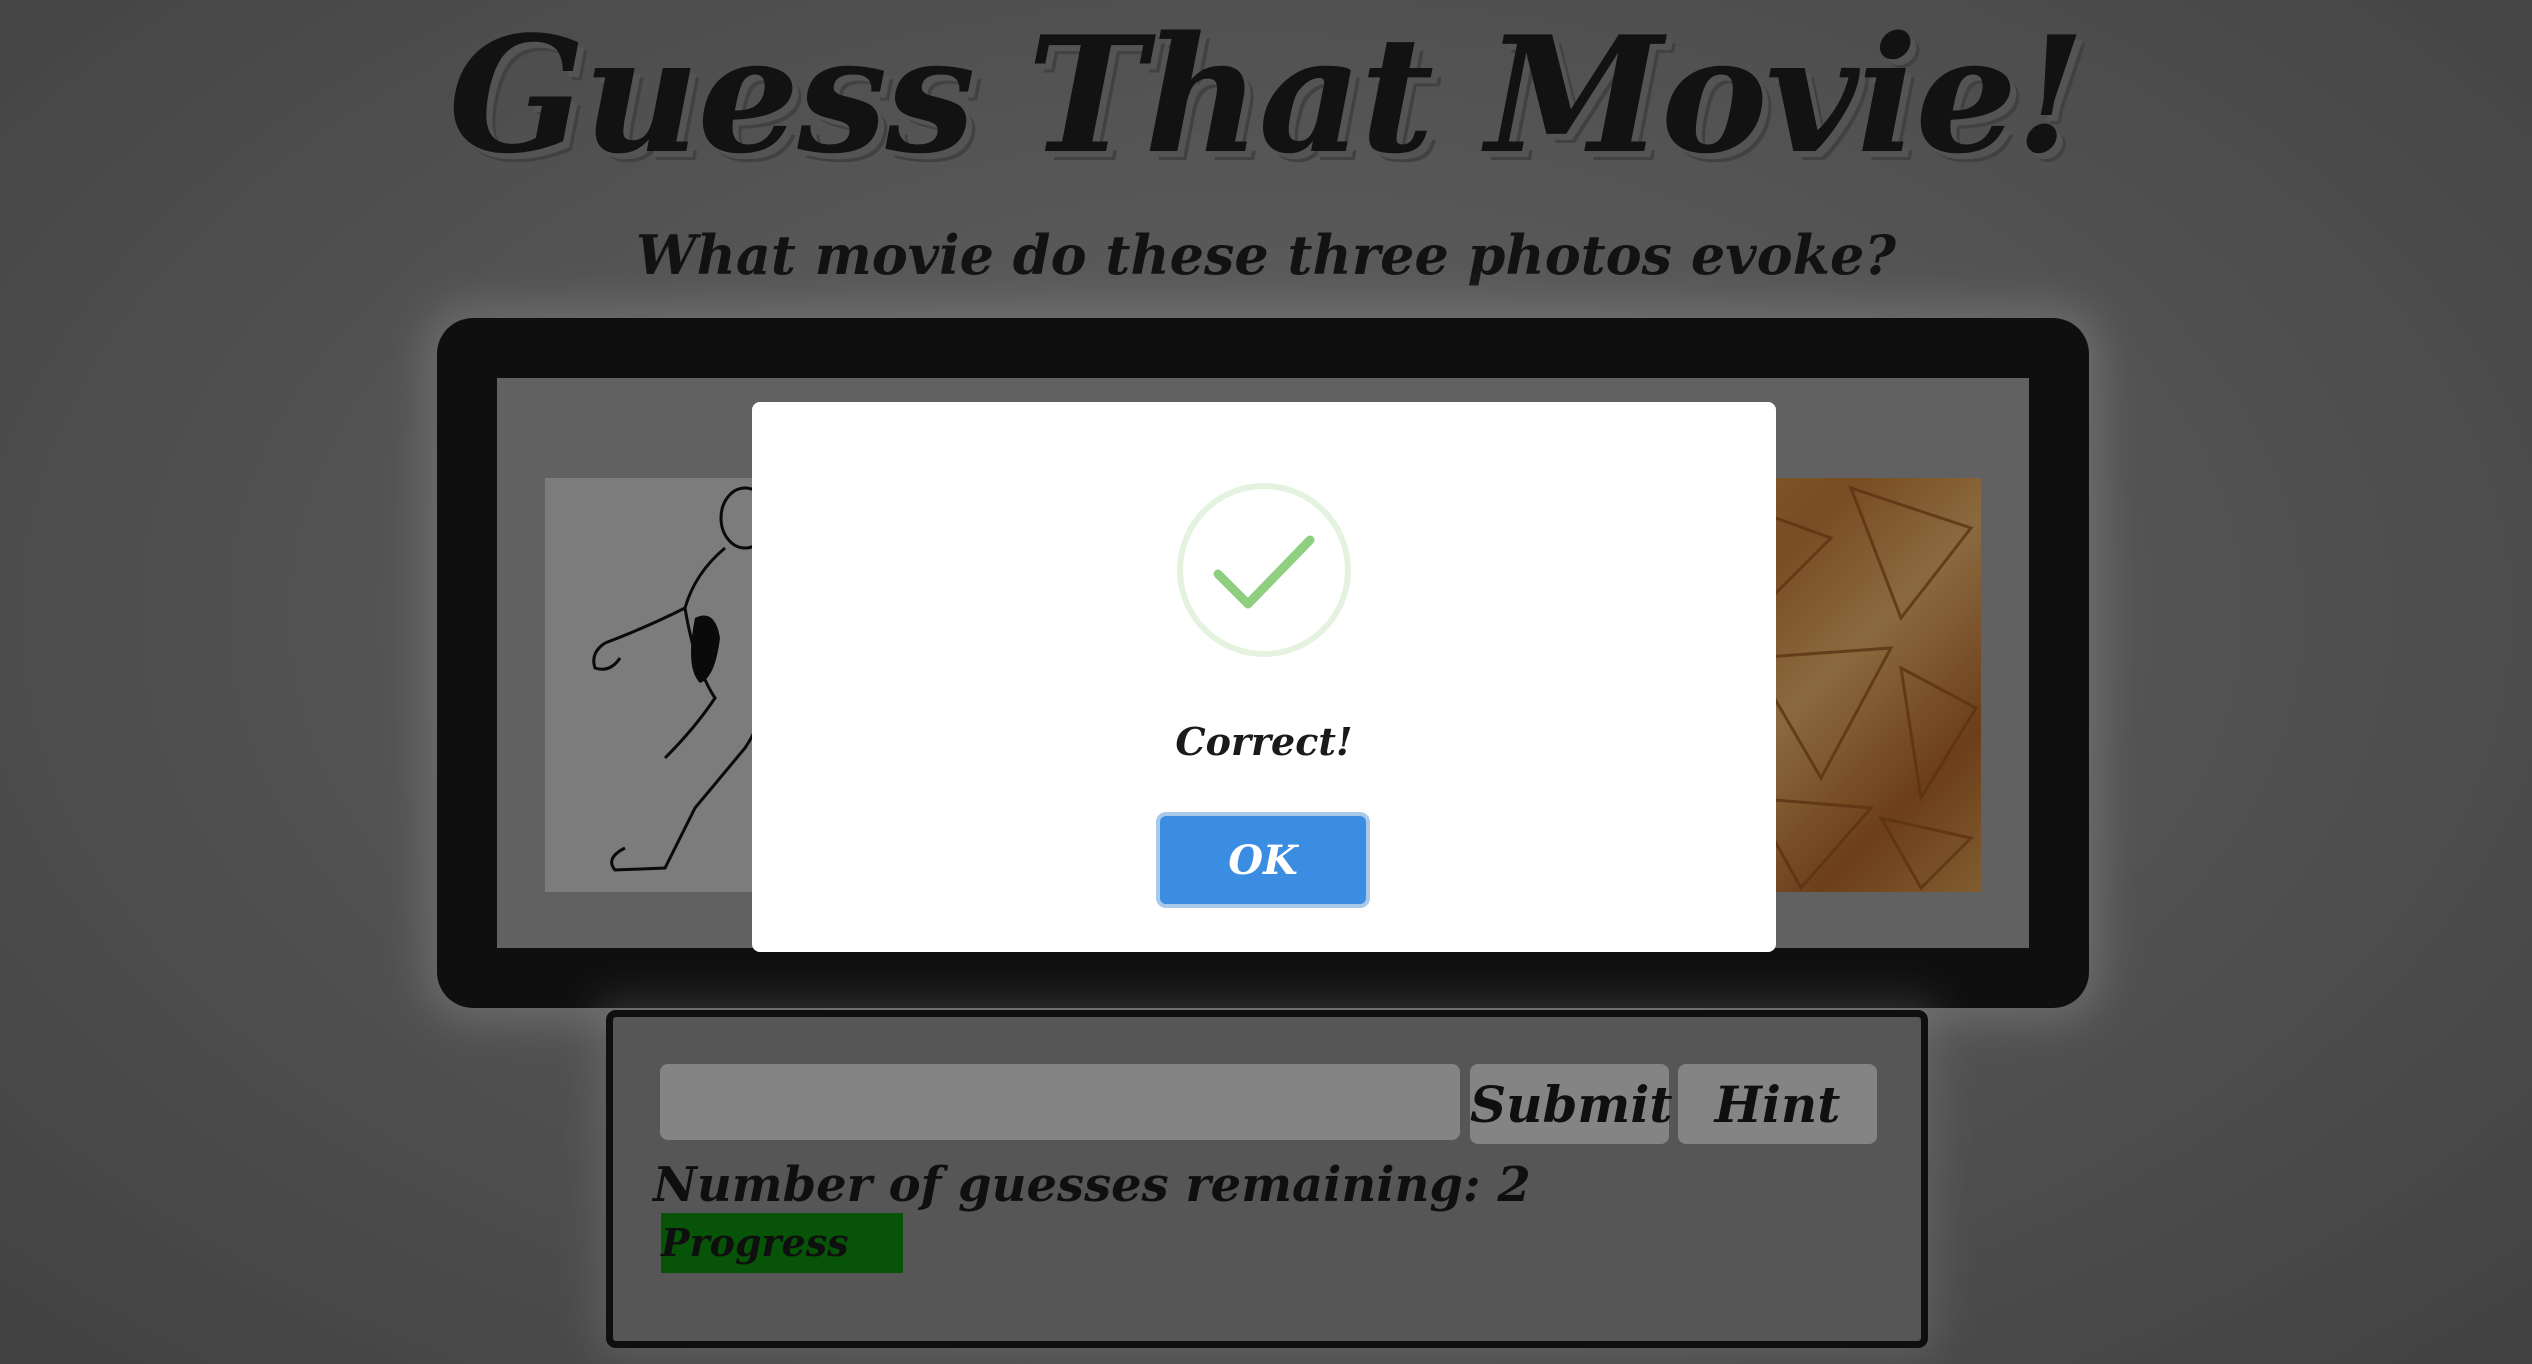 The height and width of the screenshot is (1364, 2532). Describe the element at coordinates (1264, 570) in the screenshot. I see `success-check-icon` at that location.